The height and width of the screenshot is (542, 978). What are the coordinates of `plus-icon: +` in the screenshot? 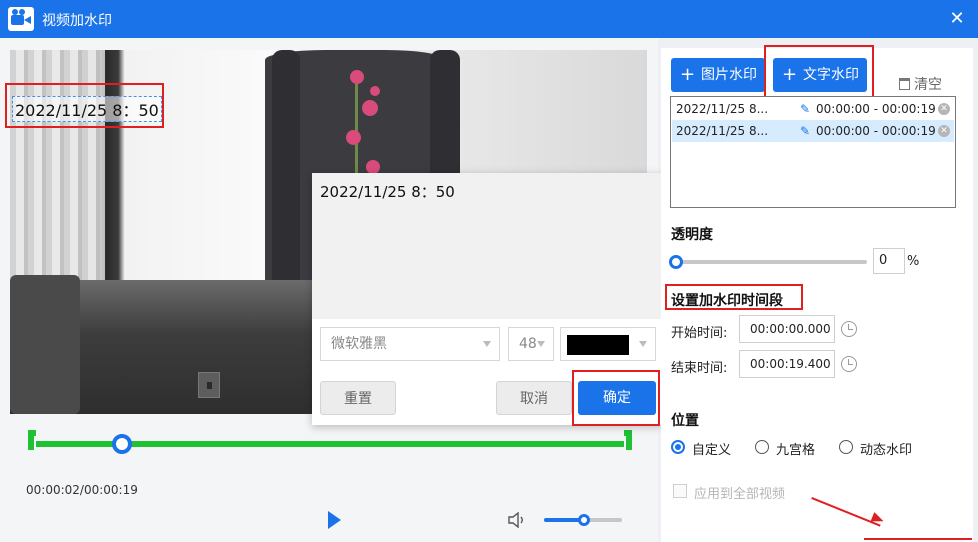 It's located at (688, 74).